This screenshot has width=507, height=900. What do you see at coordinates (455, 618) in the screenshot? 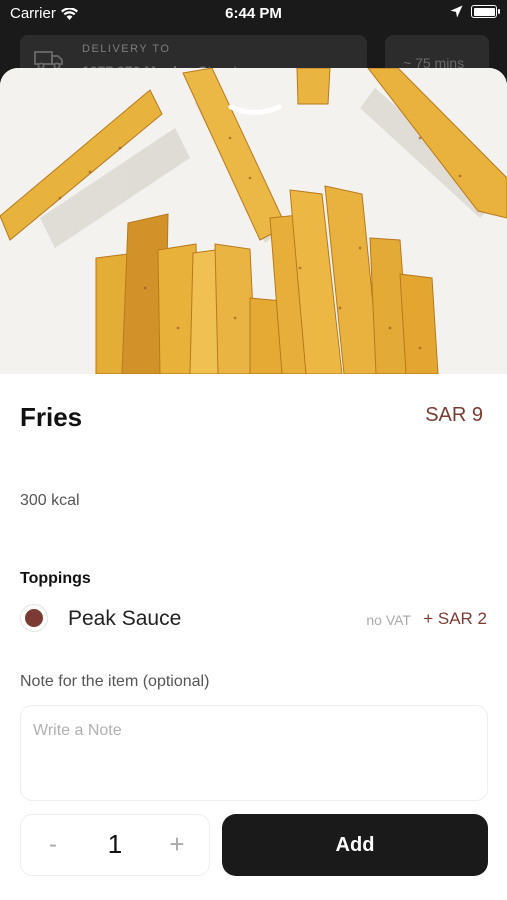
I see `topping-price: + SAR 2` at bounding box center [455, 618].